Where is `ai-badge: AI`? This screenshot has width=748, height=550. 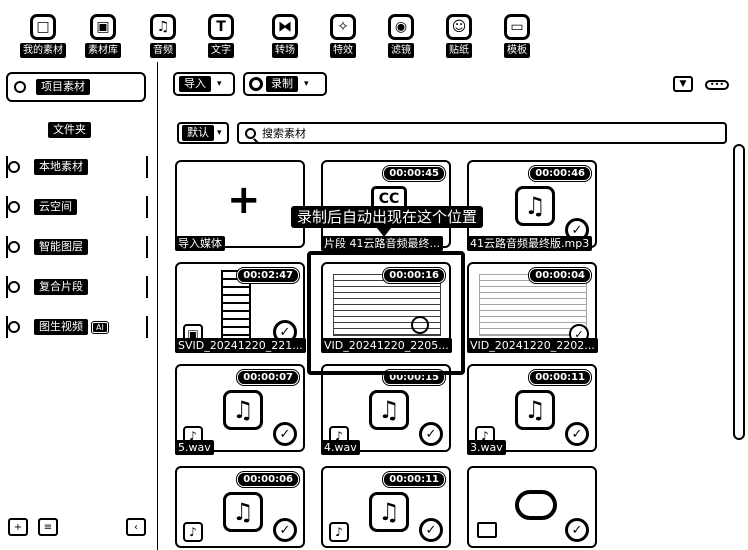 ai-badge: AI is located at coordinates (100, 327).